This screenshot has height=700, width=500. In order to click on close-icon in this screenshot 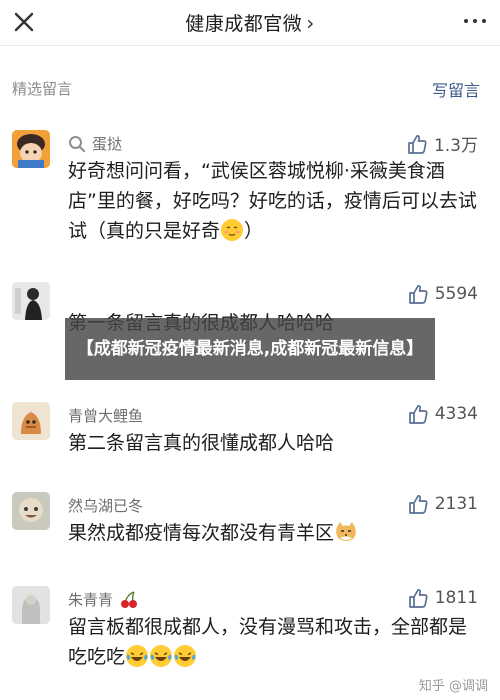, I will do `click(24, 22)`.